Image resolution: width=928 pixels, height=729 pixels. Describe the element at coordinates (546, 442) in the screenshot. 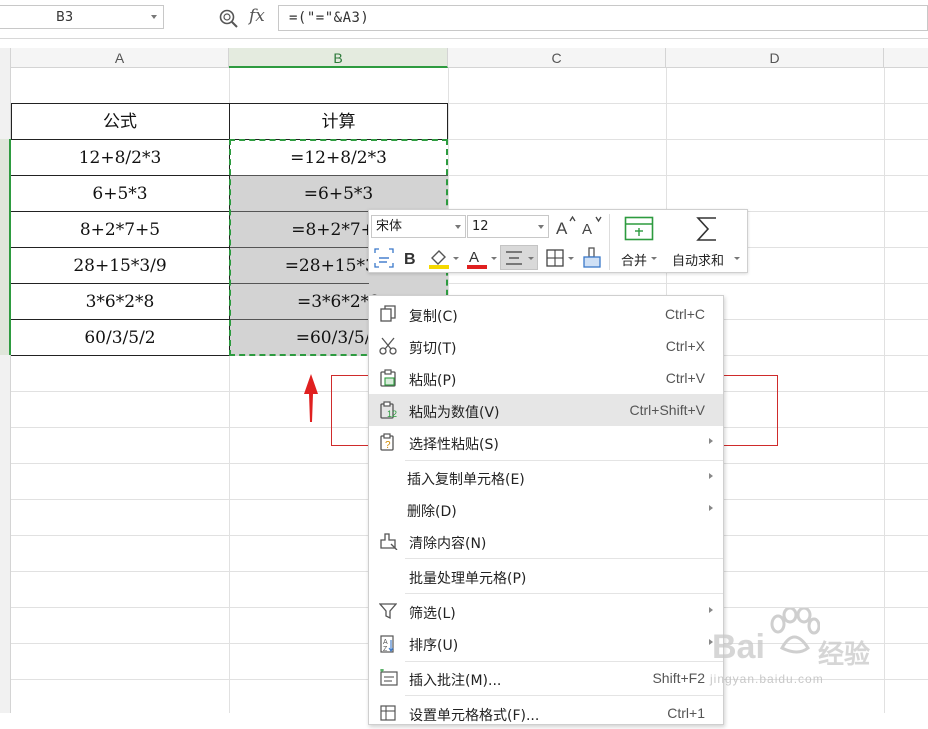

I see `menu-item-paste-special: ? 选择性粘贴(S)` at that location.